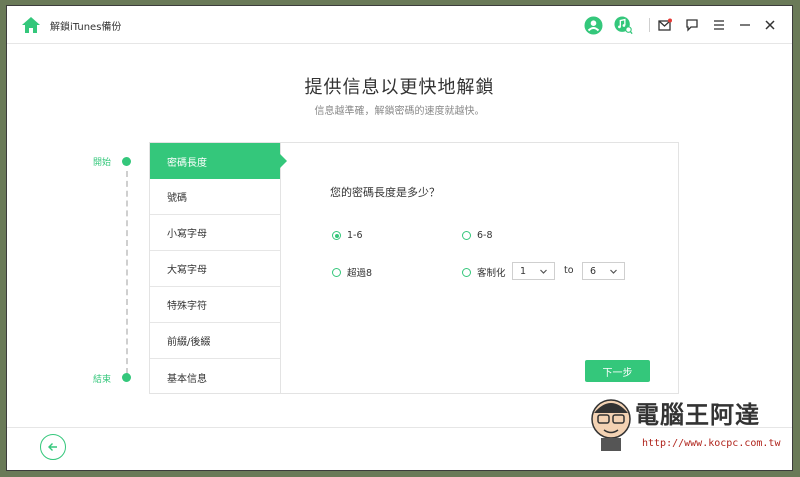 The image size is (800, 477). I want to click on category-nav: 密碼長度 號碼 小寫字母 大寫字母 特殊字符 前綴/後綴 基本信息, so click(218, 269).